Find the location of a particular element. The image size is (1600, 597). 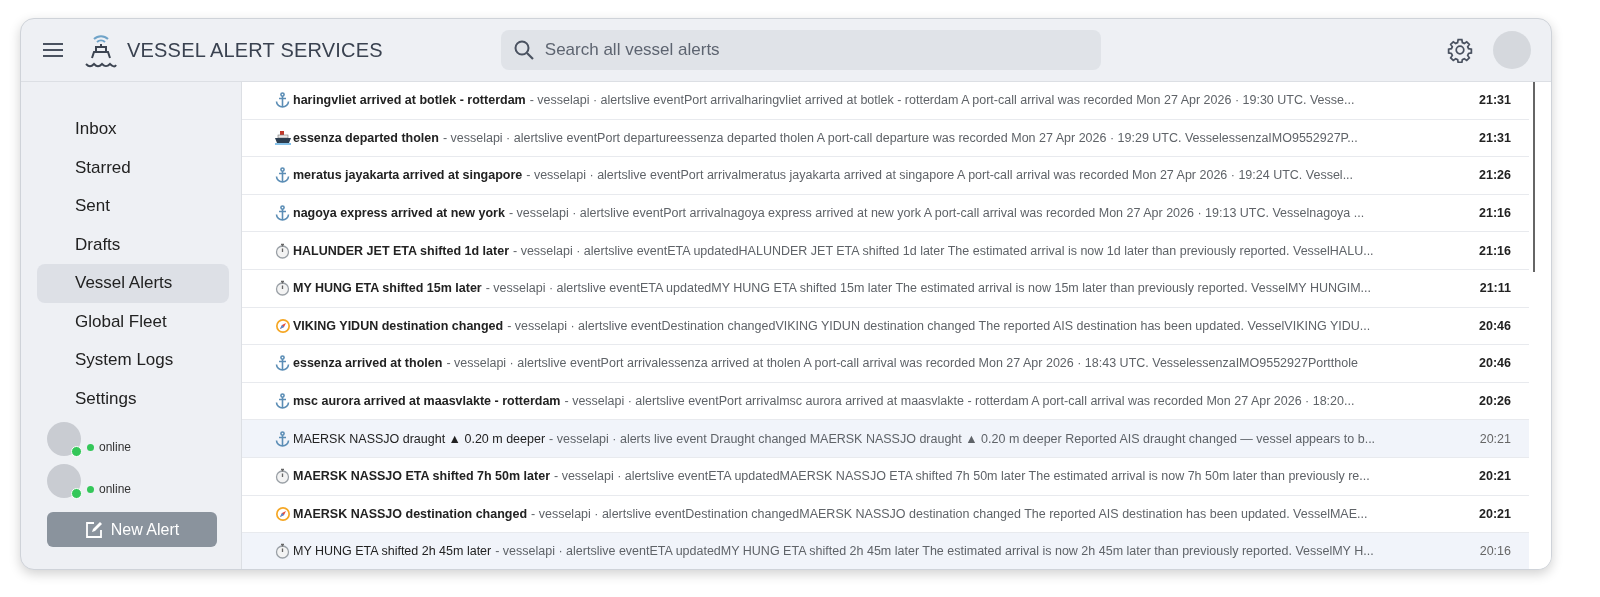

alert-row: nagoya express arrived at new york - vesselapi · alertslive eventPort arrivalnagoya express arrived at new york A port-call arrival was recorded Mon 27 Apr 2026 · 19:13 UTC. Vesselnagoya ... 21:16 is located at coordinates (885, 213).